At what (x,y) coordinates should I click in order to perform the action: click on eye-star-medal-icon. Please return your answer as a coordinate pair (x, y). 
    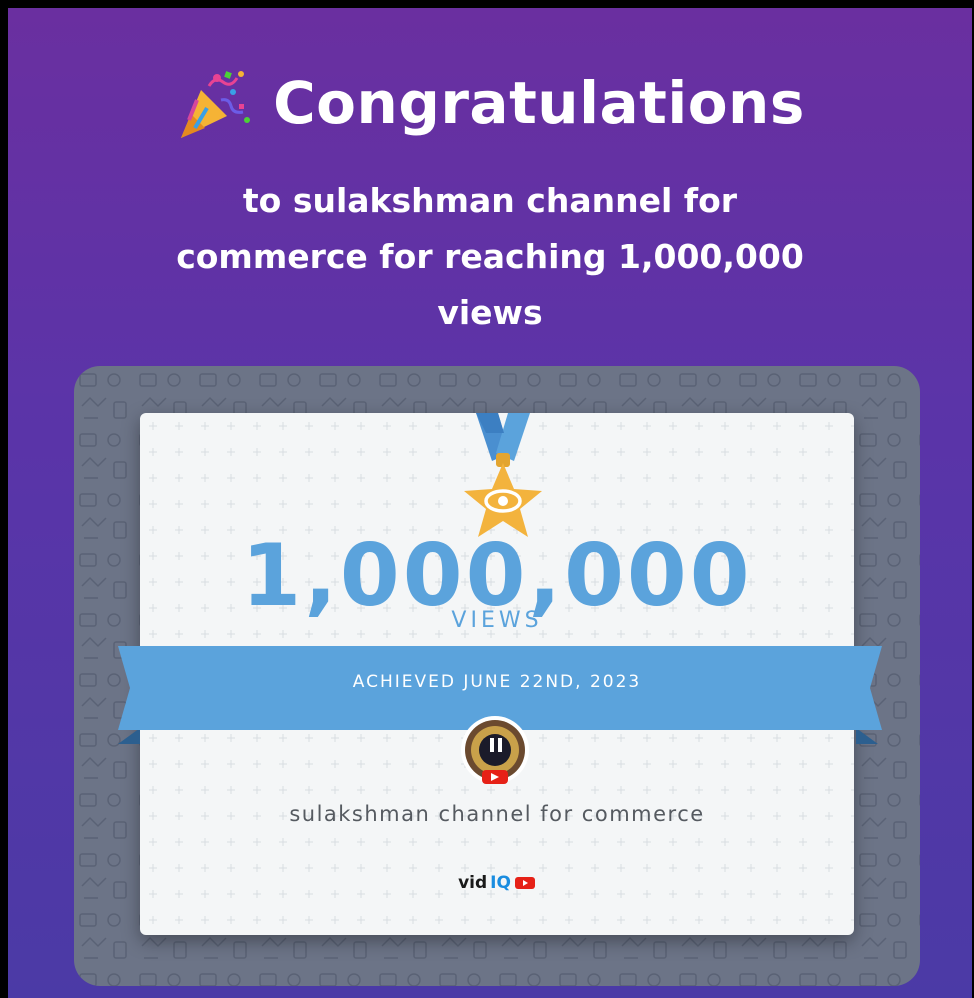
    Looking at the image, I should click on (503, 475).